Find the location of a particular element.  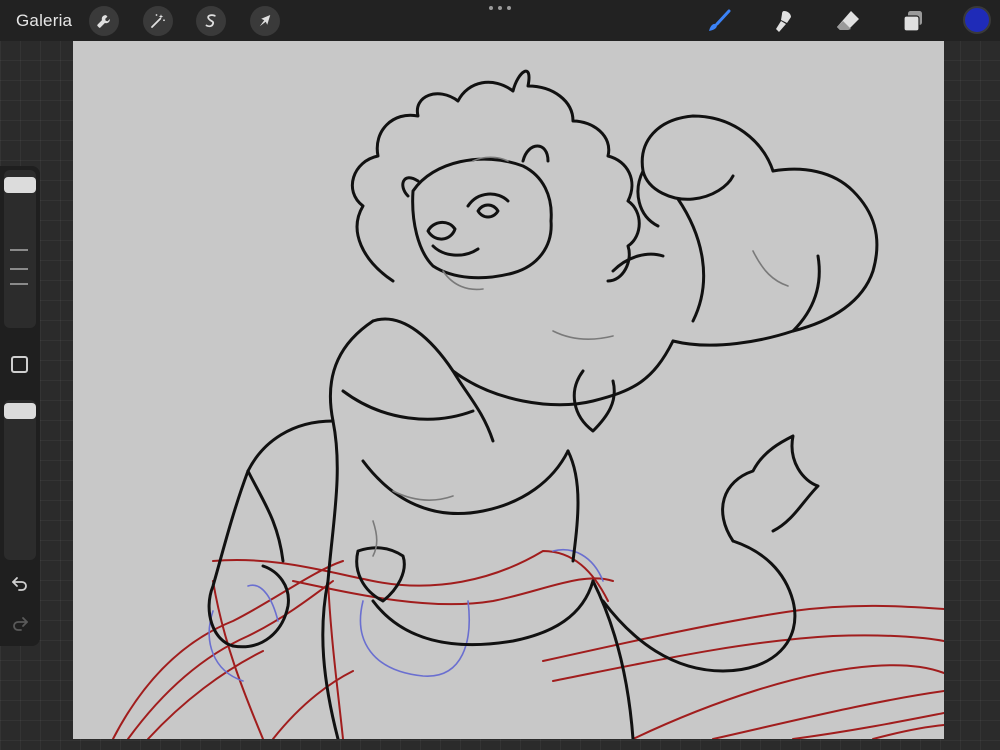

modify-button is located at coordinates (19, 364).